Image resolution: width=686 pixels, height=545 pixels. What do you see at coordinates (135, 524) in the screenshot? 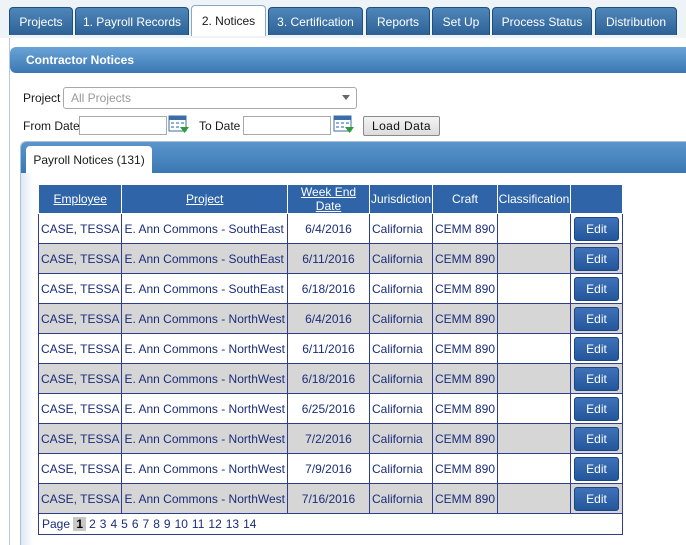
I see `page-link: 6` at bounding box center [135, 524].